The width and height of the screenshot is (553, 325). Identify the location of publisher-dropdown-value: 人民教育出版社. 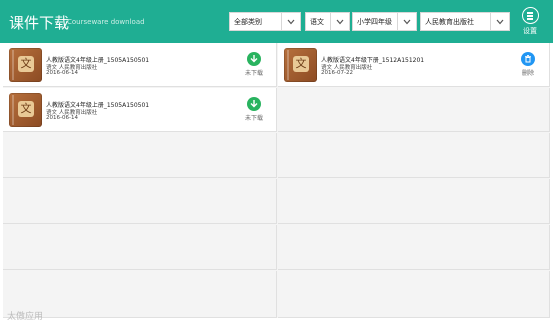
(449, 22).